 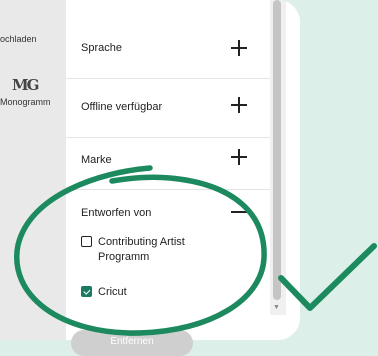 I want to click on checkbox-option-label: Contributing Artist Programm, so click(x=141, y=249).